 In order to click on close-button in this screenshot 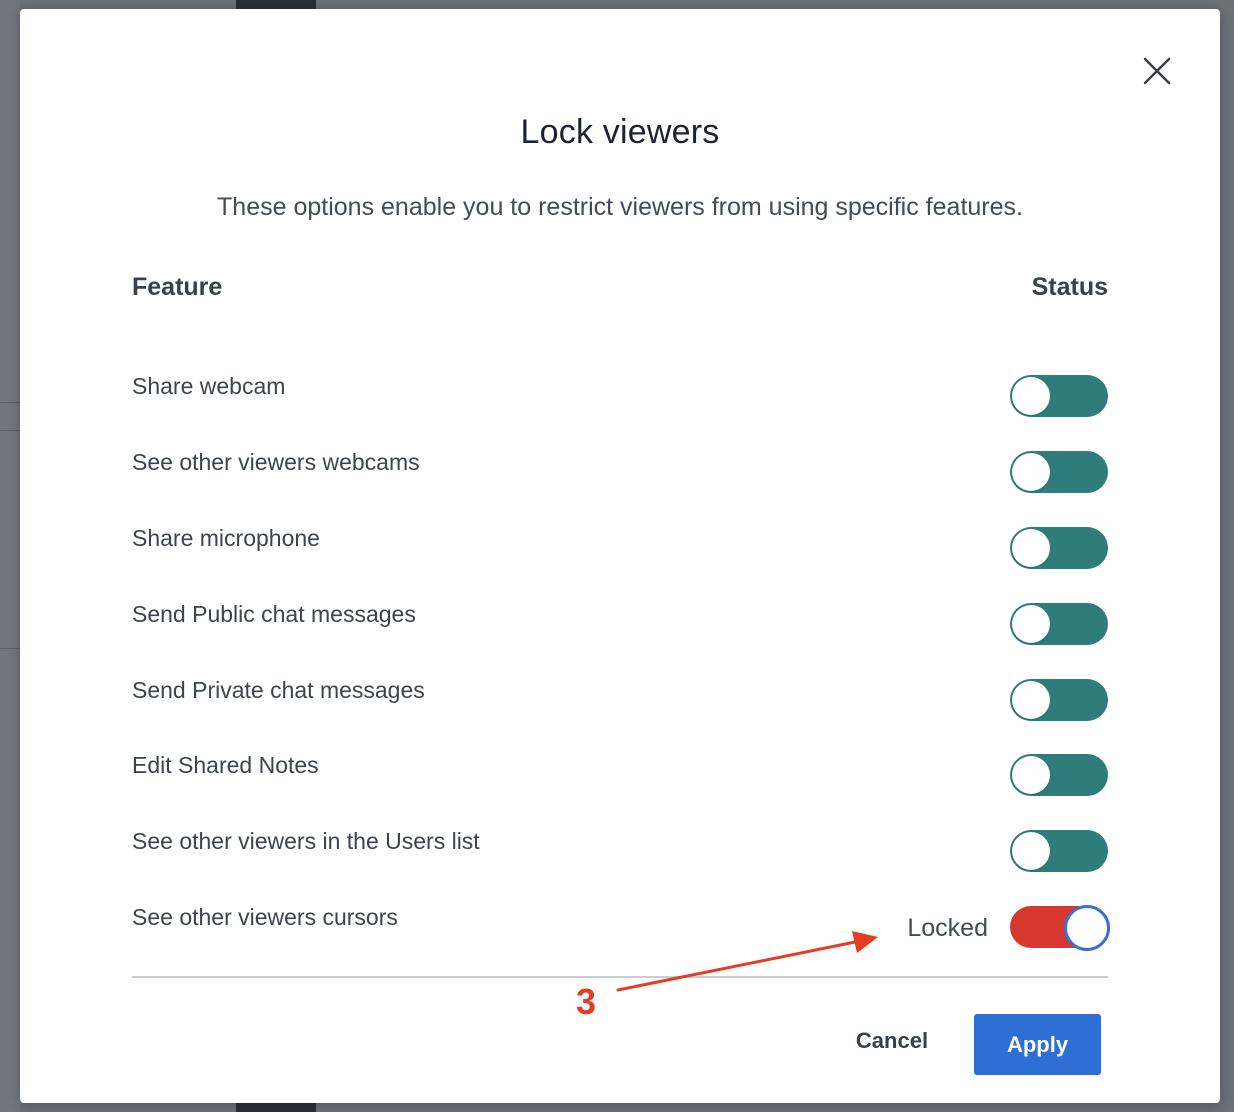, I will do `click(1157, 71)`.